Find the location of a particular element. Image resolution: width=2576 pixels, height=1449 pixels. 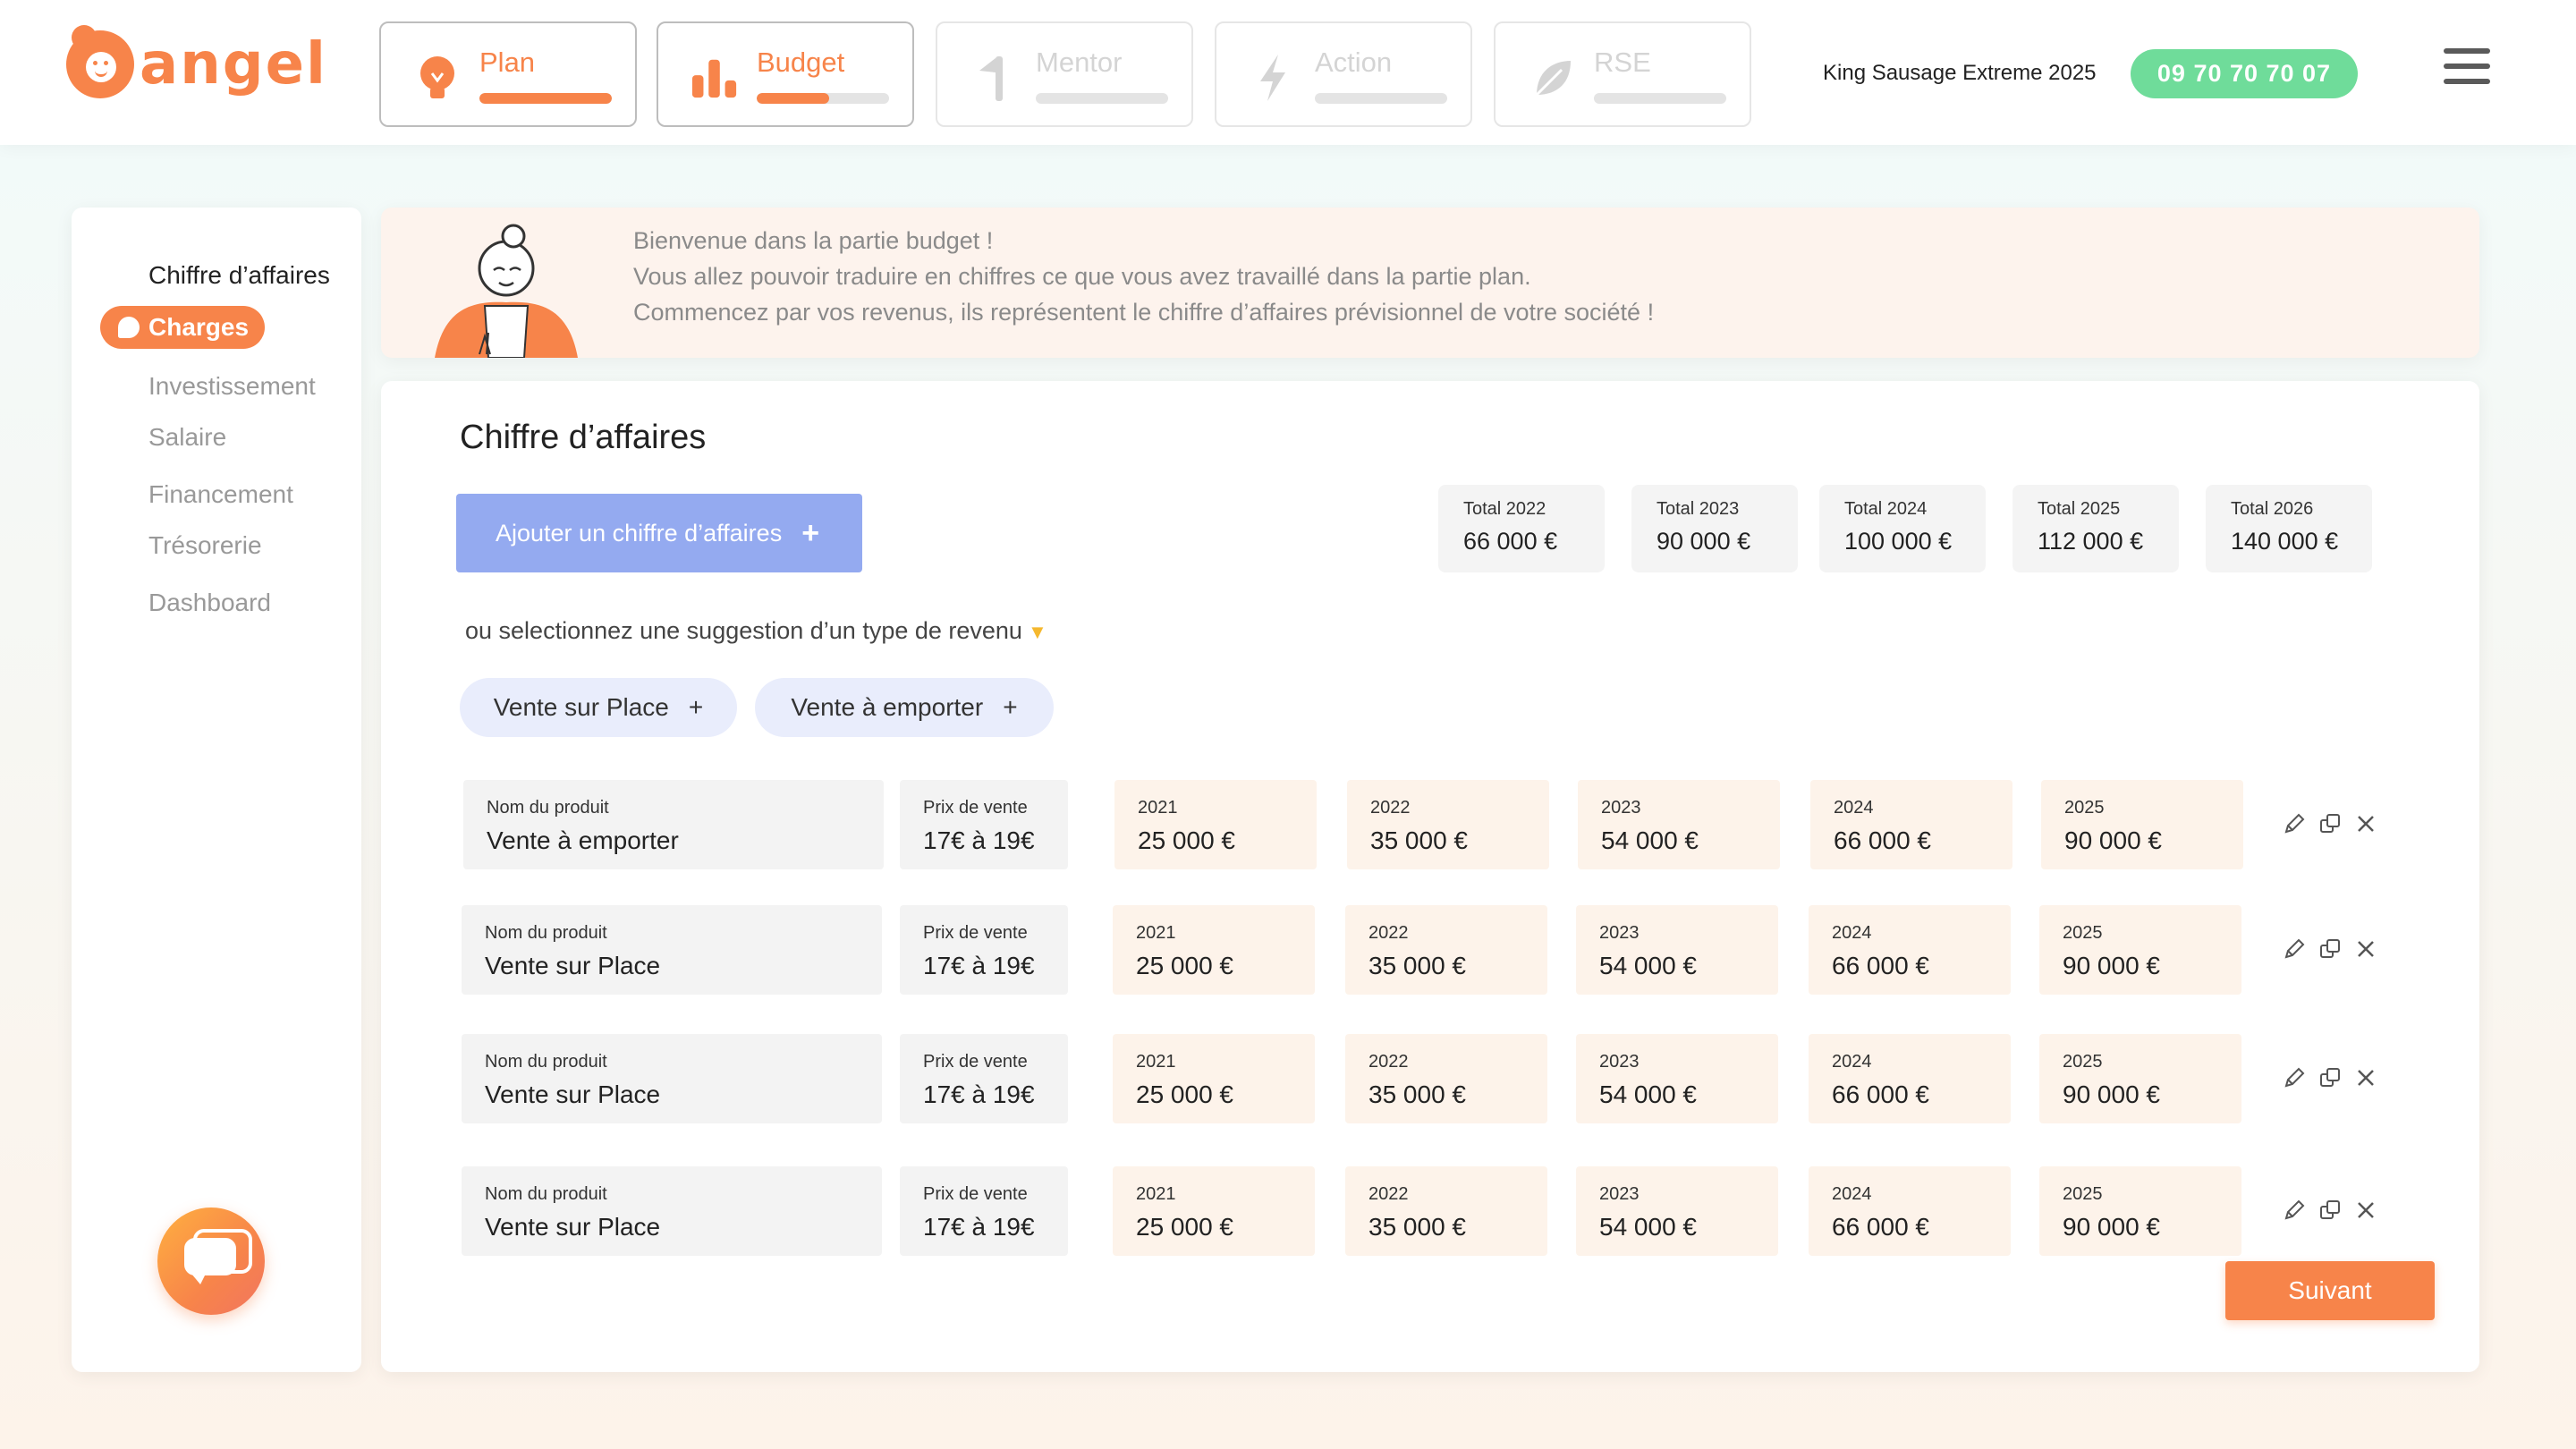

suggestion-chip-label: Vente à emporter is located at coordinates (887, 707).